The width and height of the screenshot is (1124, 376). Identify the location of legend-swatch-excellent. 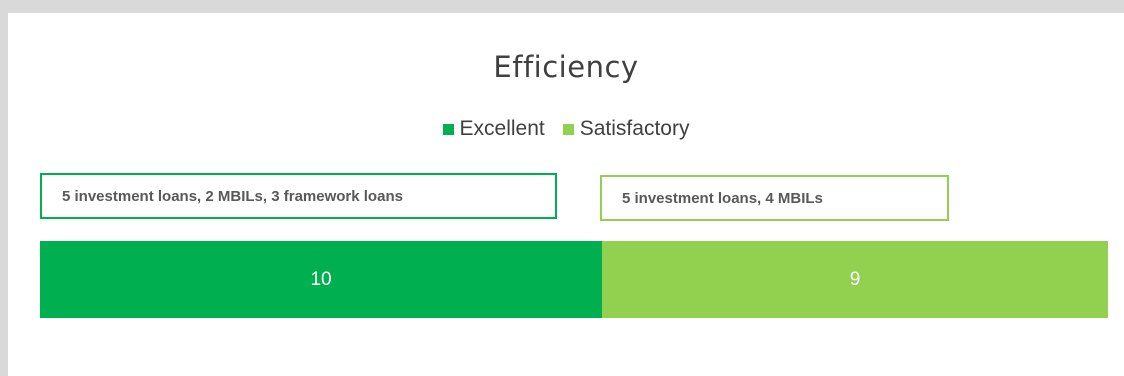
(448, 129).